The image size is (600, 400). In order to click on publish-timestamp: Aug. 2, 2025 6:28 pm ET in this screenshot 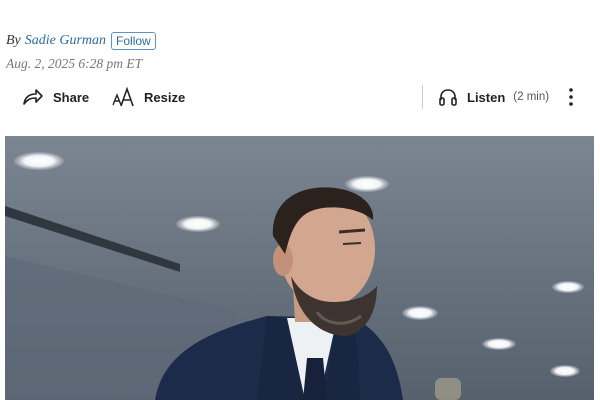, I will do `click(74, 63)`.